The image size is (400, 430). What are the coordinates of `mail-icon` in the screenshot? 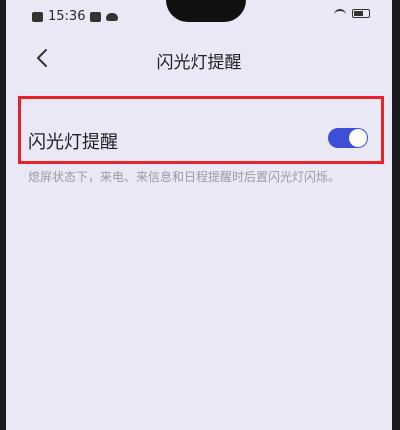 It's located at (96, 16).